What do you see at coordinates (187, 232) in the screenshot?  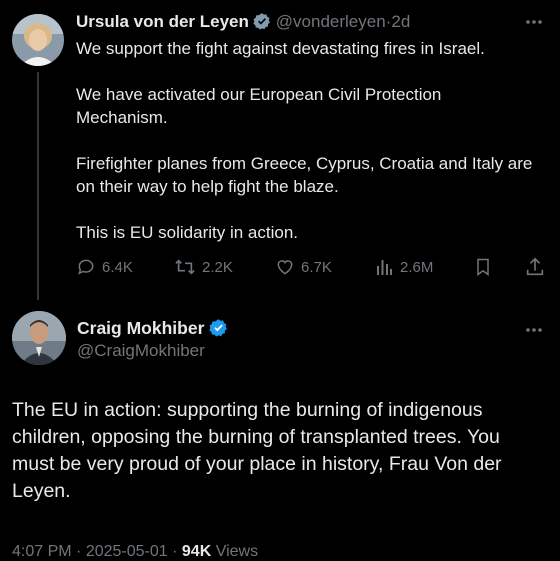 I see `tweet-paragraph: This is EU solidarity in action.` at bounding box center [187, 232].